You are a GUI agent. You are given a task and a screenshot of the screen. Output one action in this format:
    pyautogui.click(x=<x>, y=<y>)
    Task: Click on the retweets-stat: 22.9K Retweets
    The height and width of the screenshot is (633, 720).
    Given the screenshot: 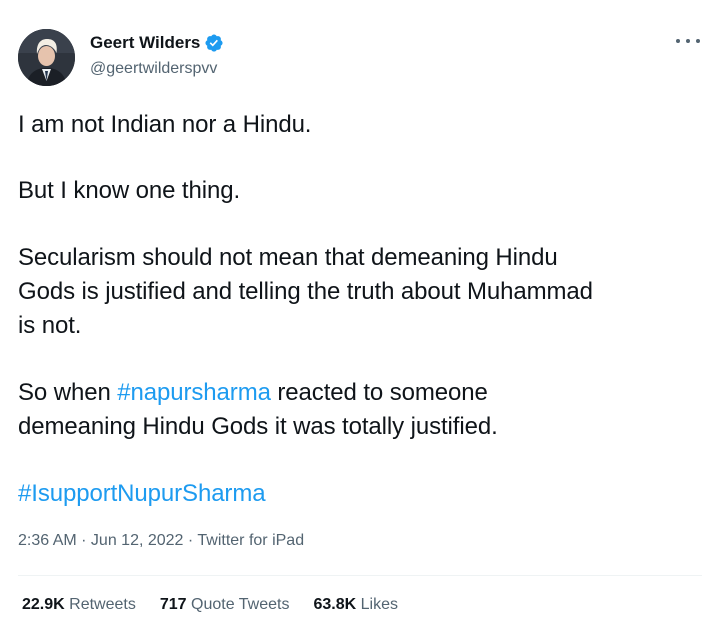 What is the action you would take?
    pyautogui.click(x=79, y=605)
    